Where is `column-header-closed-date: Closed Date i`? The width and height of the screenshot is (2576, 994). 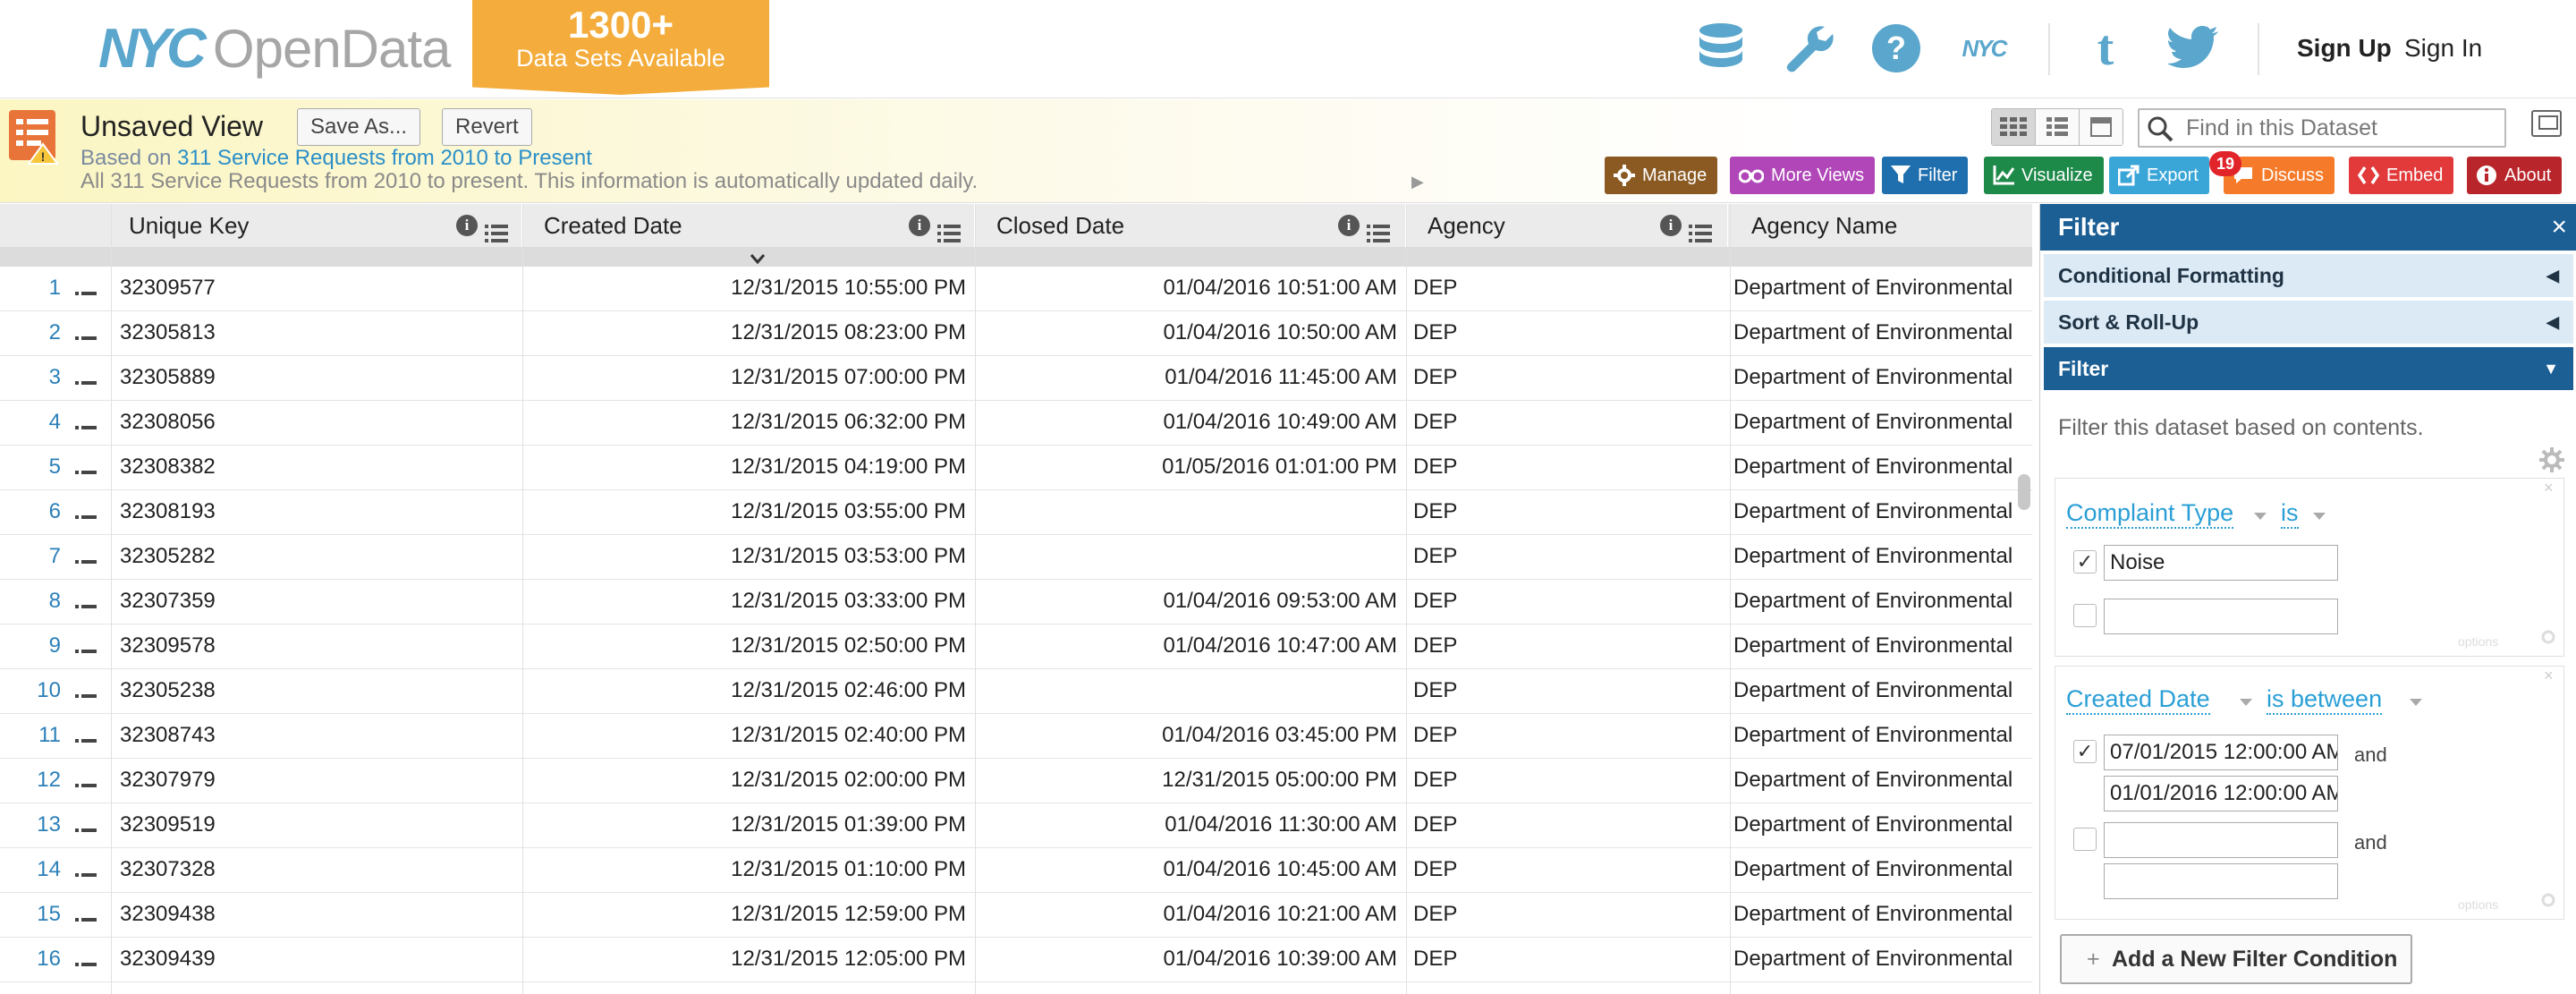
column-header-closed-date: Closed Date i is located at coordinates (1193, 225).